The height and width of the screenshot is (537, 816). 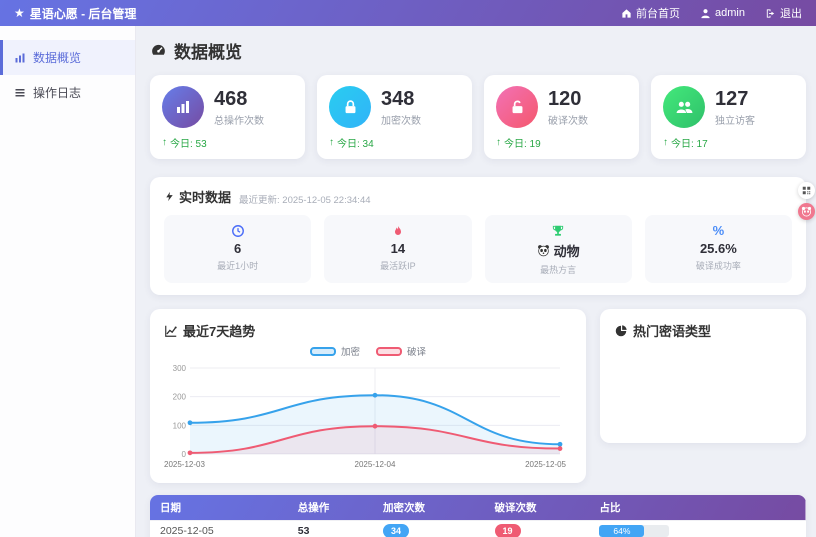 I want to click on flame-icon, so click(x=397, y=230).